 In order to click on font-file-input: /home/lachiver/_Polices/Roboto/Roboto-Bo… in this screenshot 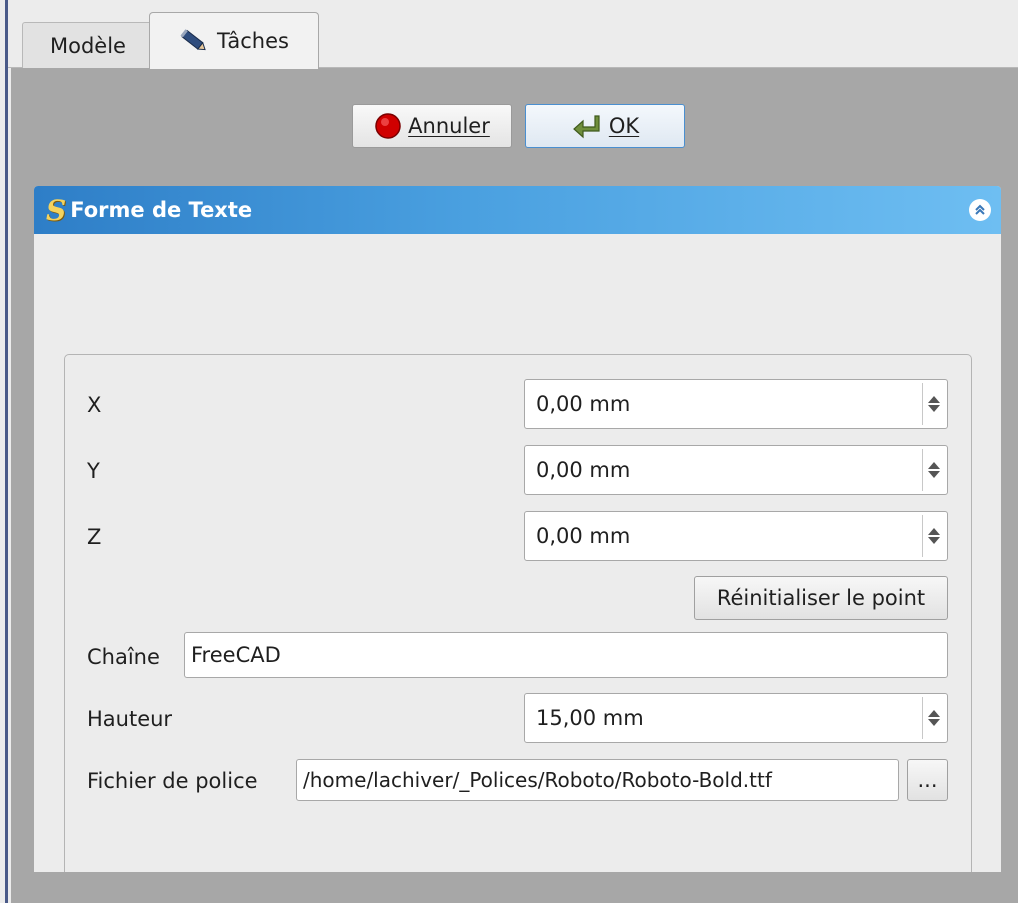, I will do `click(597, 780)`.